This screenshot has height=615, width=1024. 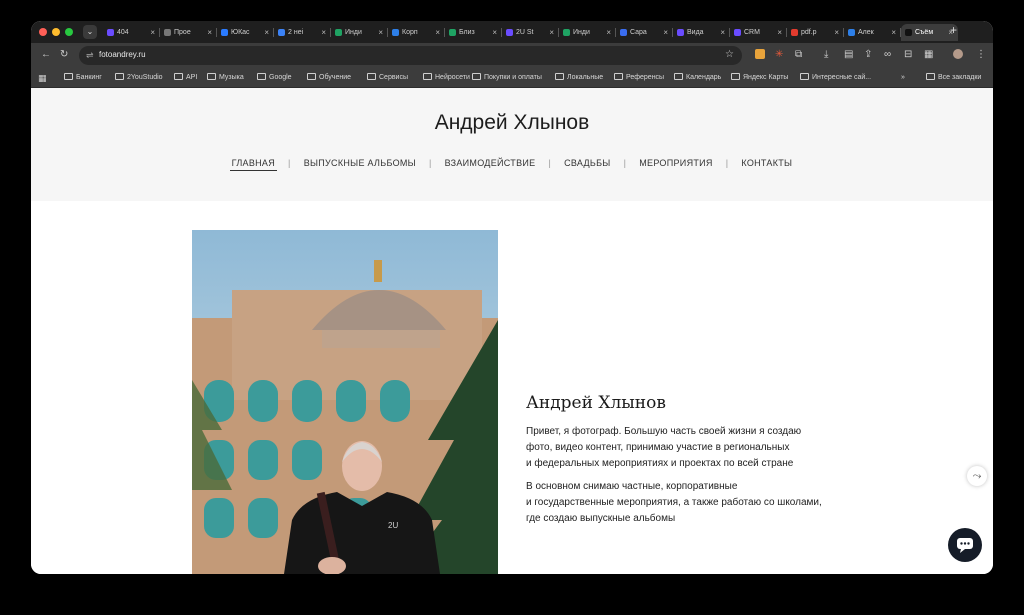 What do you see at coordinates (245, 32) in the screenshot?
I see `browser-tab: ЮКас ×` at bounding box center [245, 32].